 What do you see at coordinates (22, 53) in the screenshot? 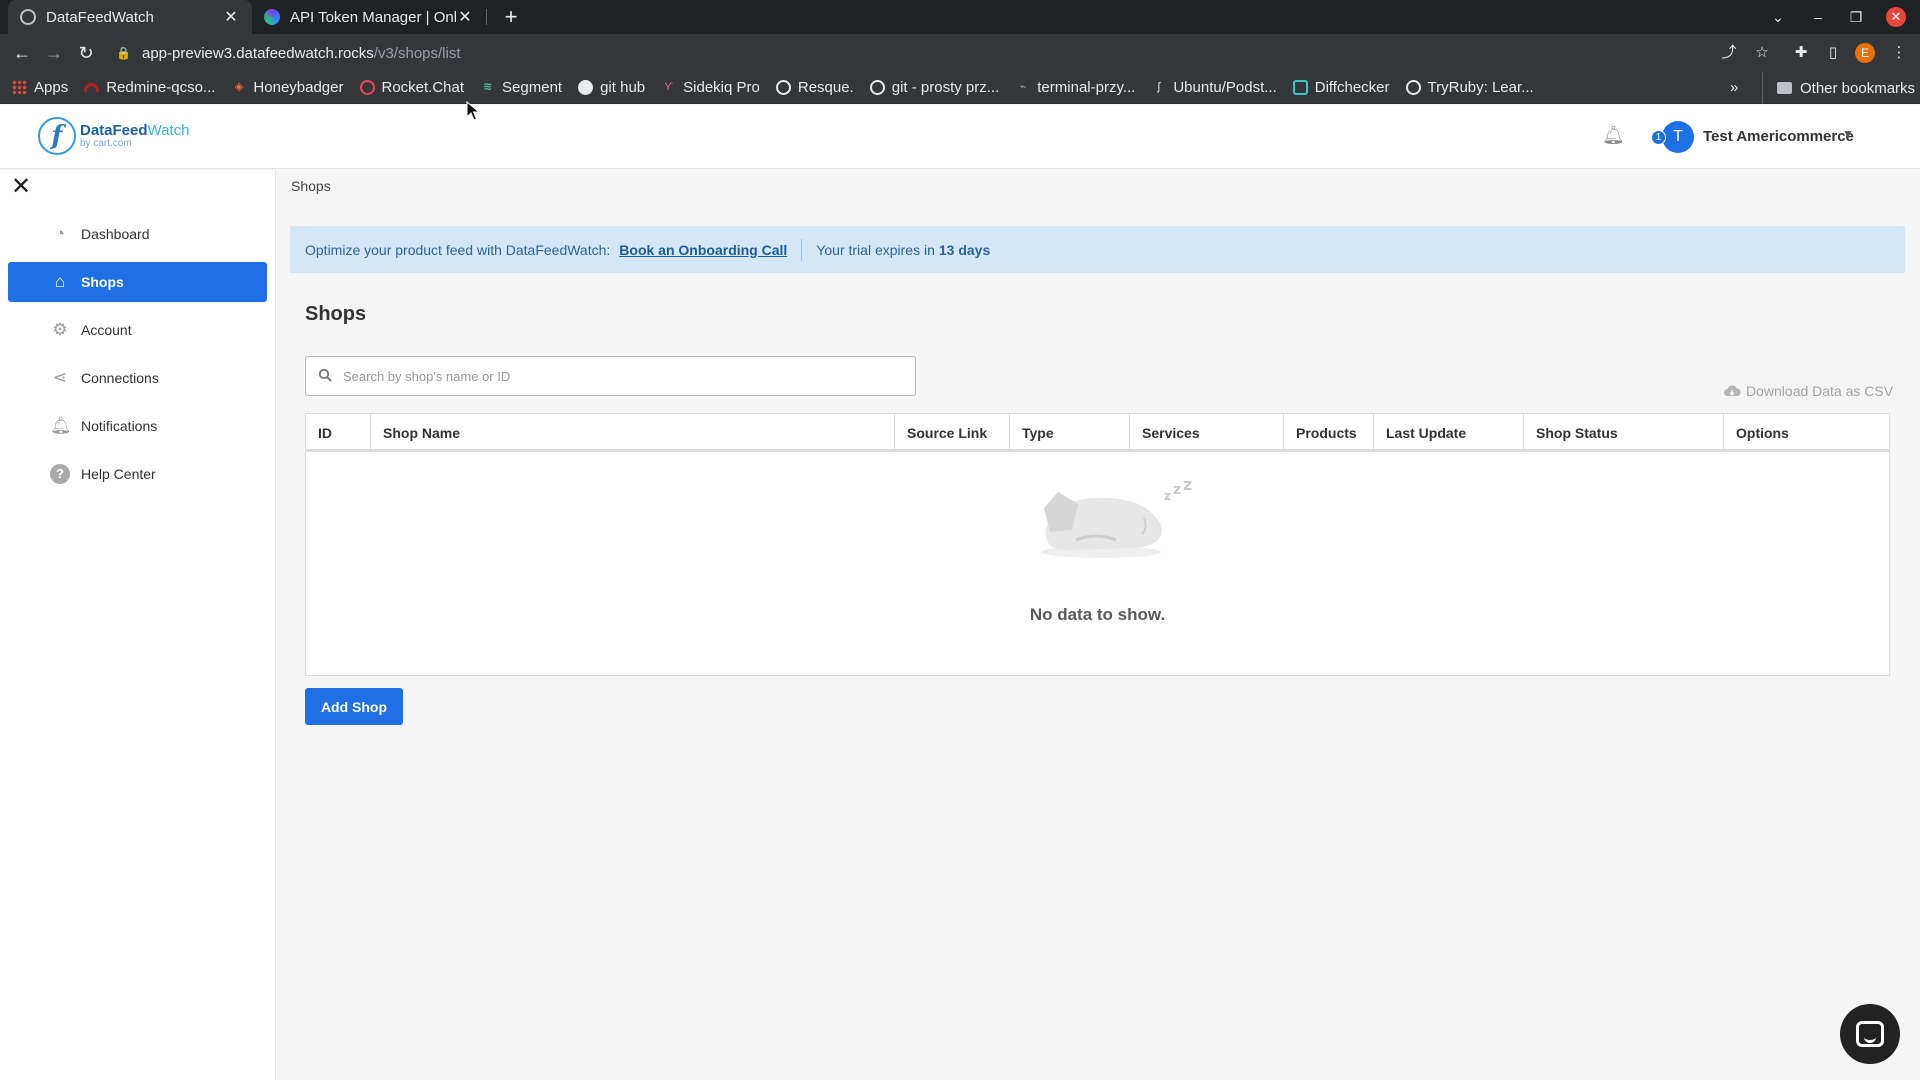
I see `back-arrow-icon: ←` at bounding box center [22, 53].